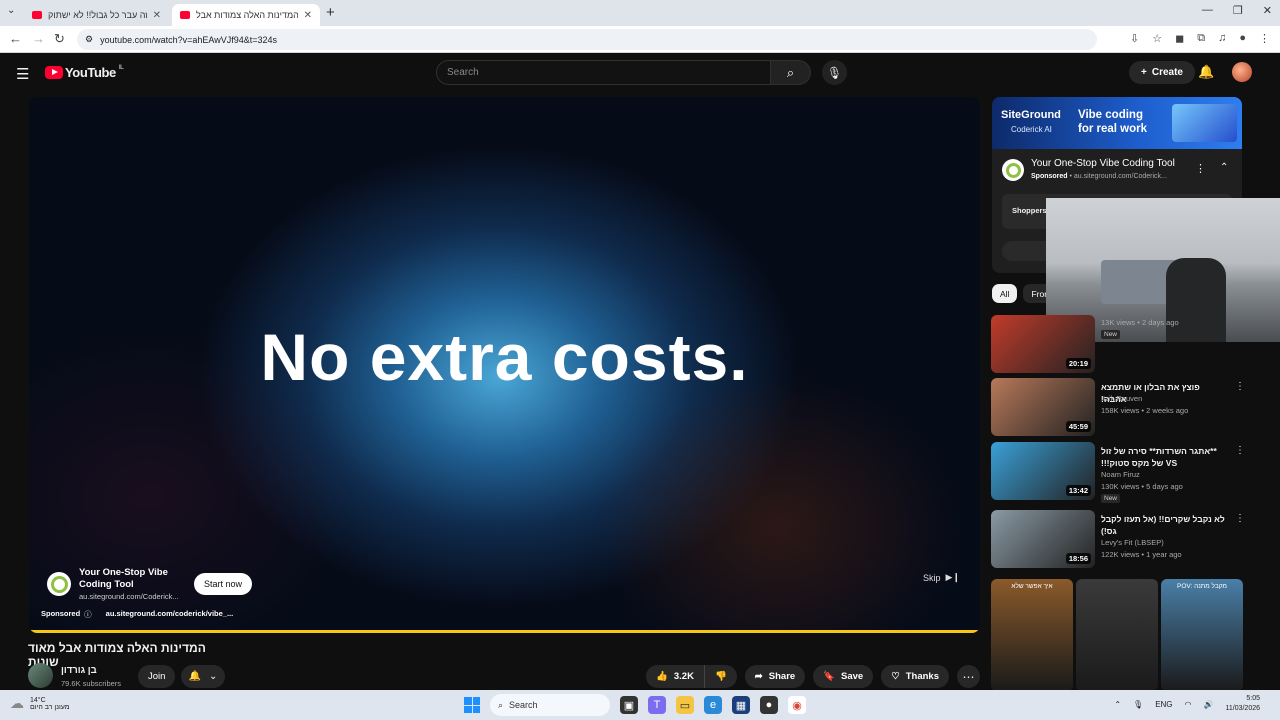  What do you see at coordinates (1267, 10) in the screenshot?
I see `close-window-icon: ✕` at bounding box center [1267, 10].